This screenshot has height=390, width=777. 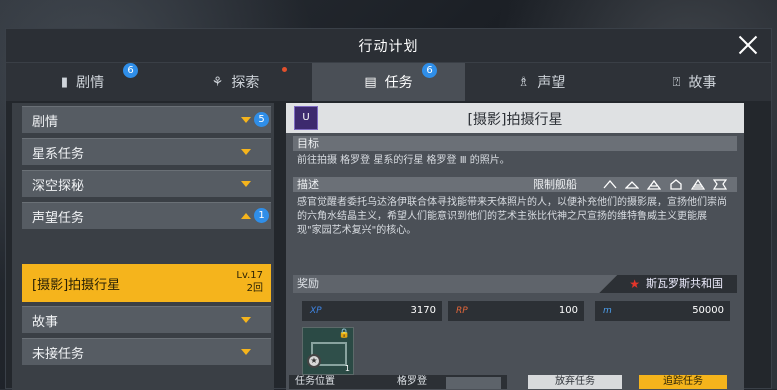 What do you see at coordinates (698, 184) in the screenshot?
I see `carrier-class-icon` at bounding box center [698, 184].